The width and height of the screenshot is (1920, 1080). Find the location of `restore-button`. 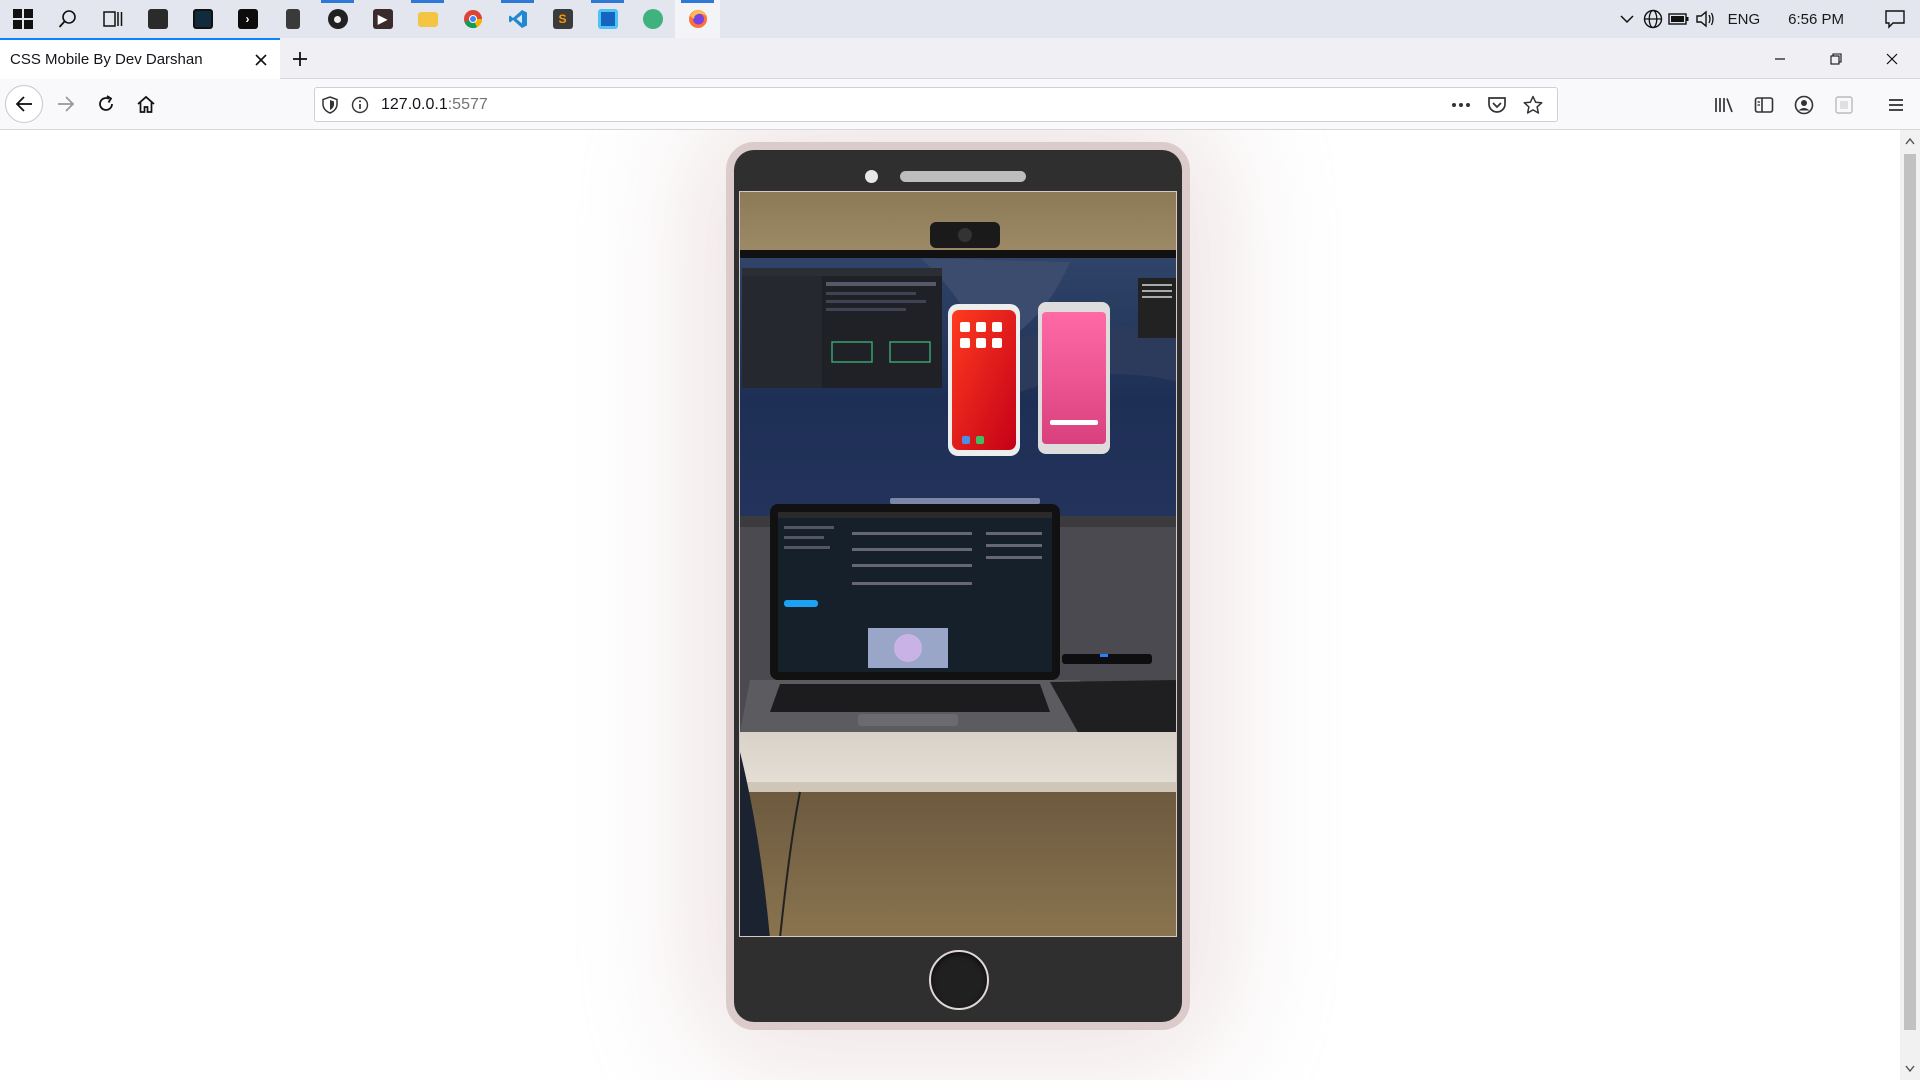

restore-button is located at coordinates (1836, 58).